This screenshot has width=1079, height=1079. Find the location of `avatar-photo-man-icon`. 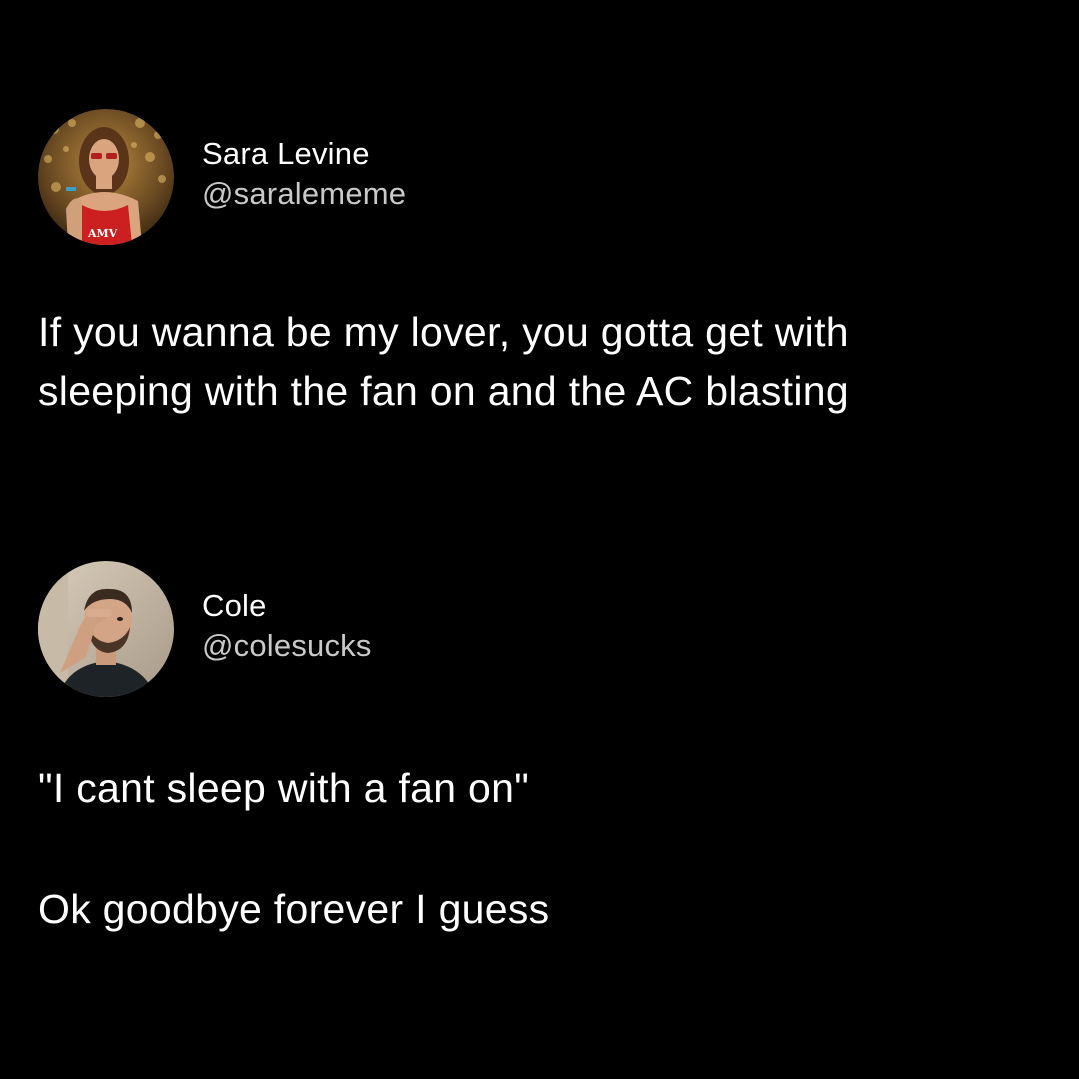

avatar-photo-man-icon is located at coordinates (106, 629).